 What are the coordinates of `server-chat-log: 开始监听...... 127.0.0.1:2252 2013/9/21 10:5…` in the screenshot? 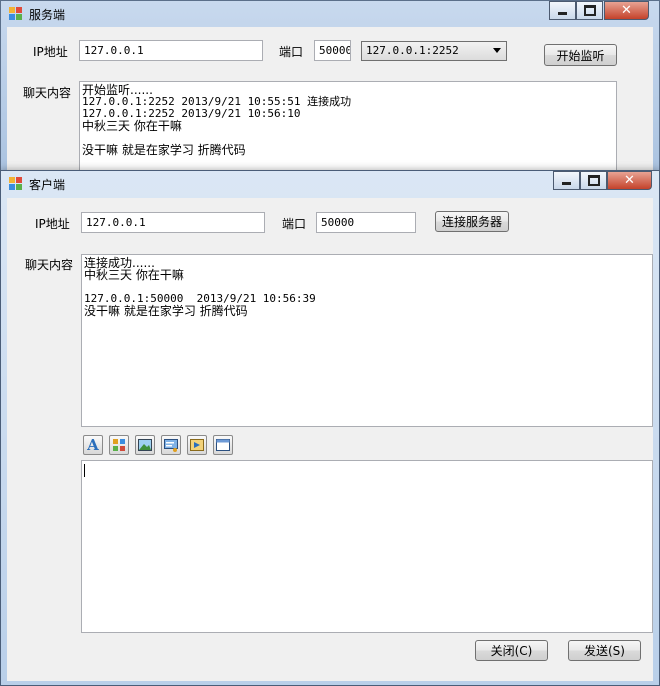 It's located at (348, 131).